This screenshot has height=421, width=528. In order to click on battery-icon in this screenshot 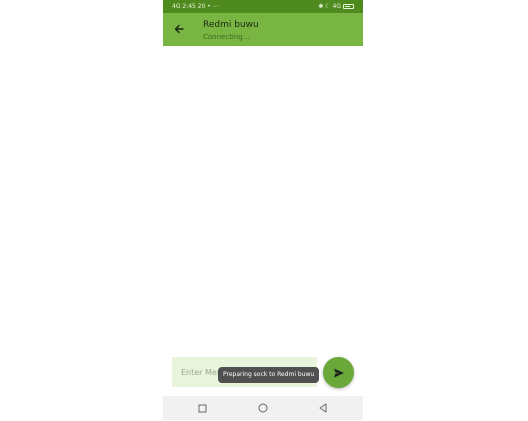, I will do `click(348, 6)`.